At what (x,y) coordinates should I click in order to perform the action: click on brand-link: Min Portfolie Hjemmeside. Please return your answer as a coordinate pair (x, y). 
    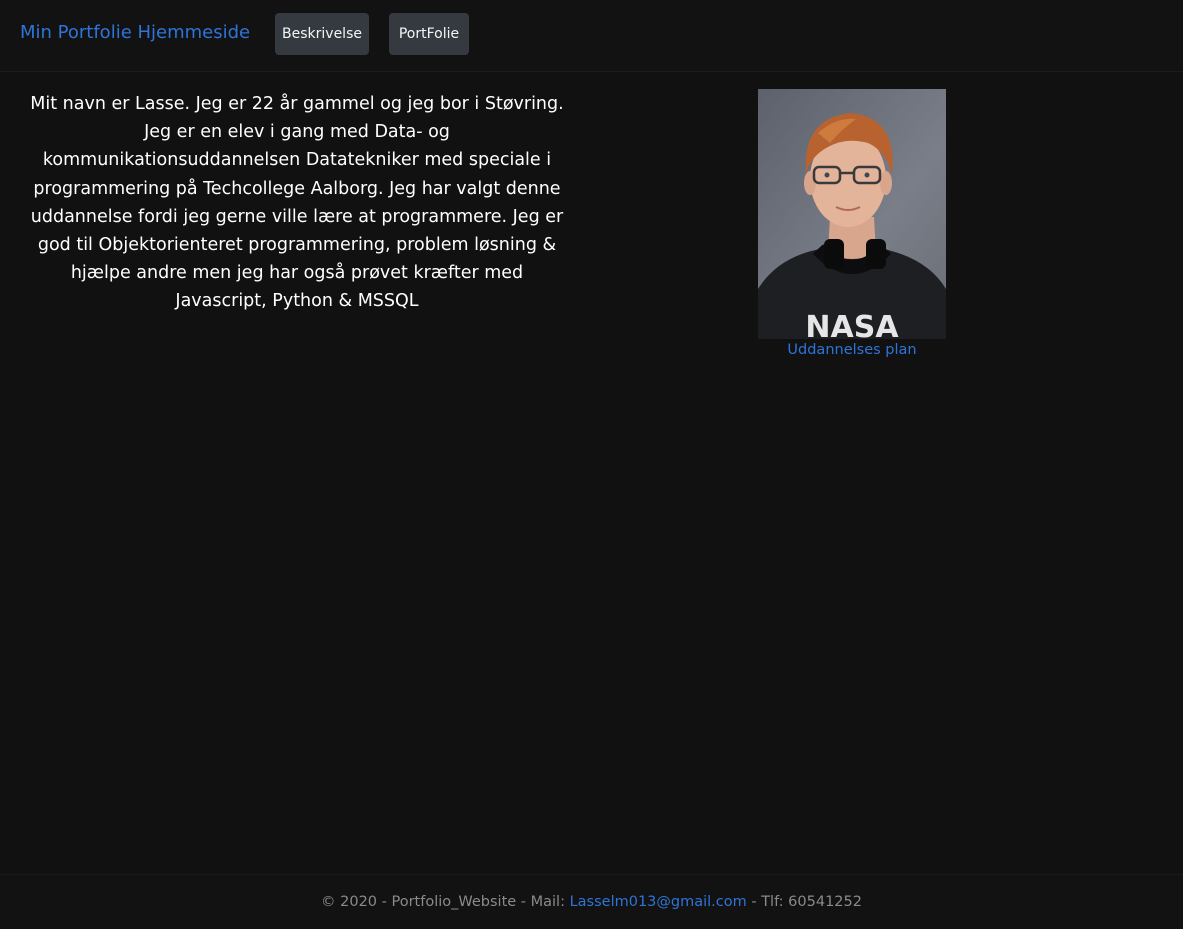
    Looking at the image, I should click on (135, 32).